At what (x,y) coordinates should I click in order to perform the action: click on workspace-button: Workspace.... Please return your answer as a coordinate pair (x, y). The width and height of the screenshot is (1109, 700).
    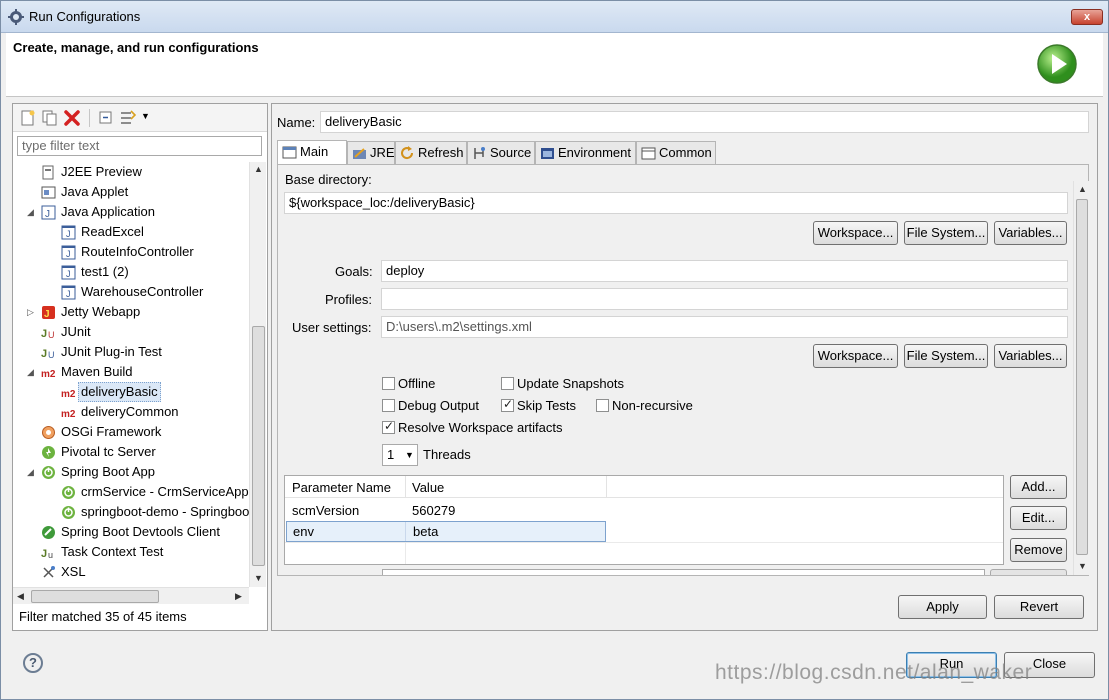
    Looking at the image, I should click on (855, 233).